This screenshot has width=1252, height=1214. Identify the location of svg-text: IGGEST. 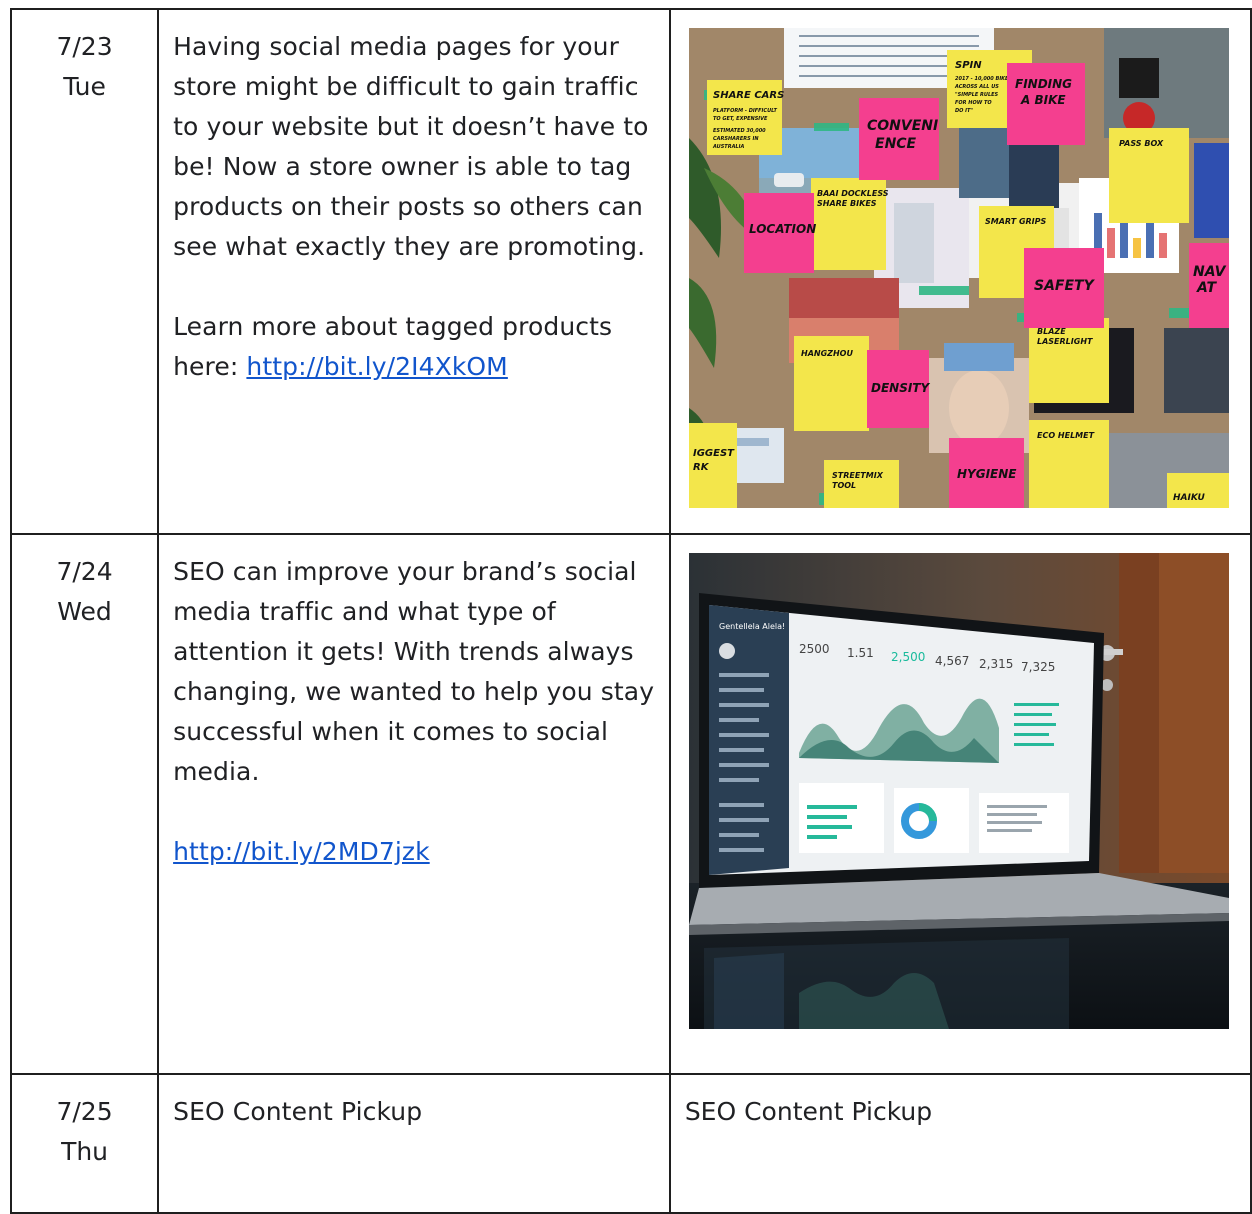
(714, 453).